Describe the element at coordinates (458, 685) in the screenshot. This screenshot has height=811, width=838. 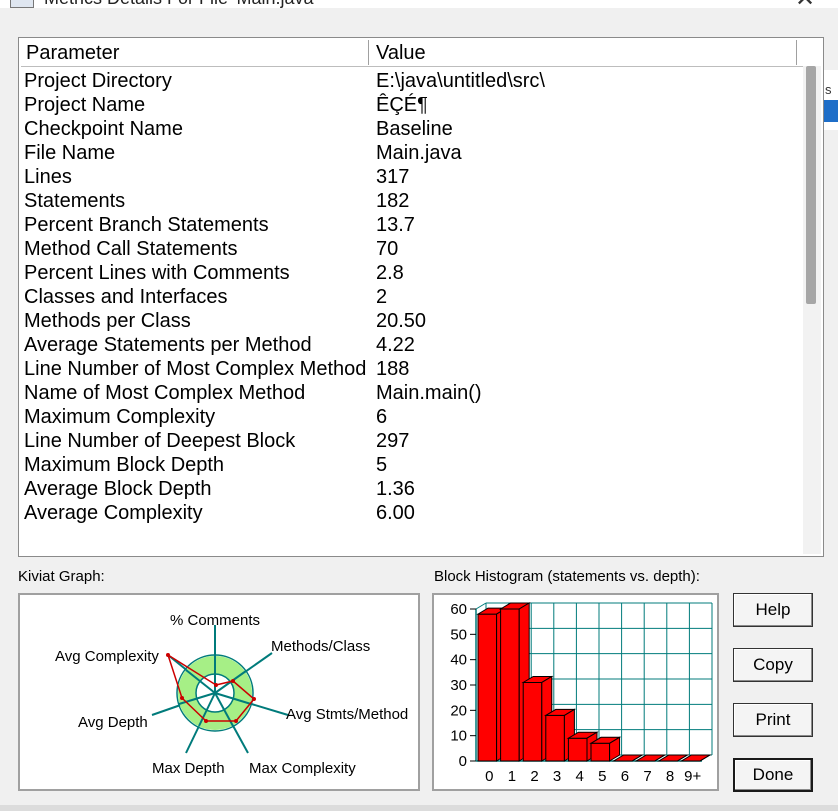
I see `y-tick-label: 30` at that location.